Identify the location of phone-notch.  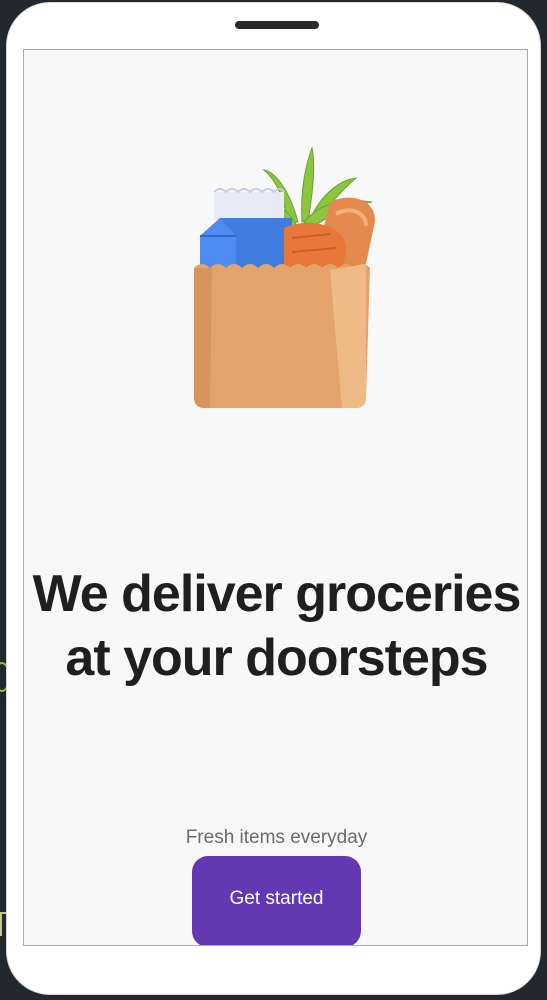
(277, 25).